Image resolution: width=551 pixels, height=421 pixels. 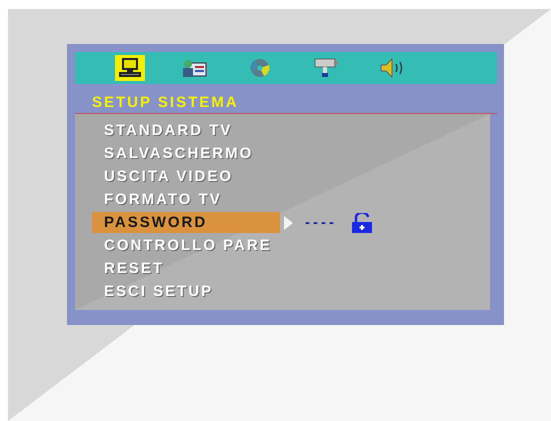 I want to click on menu-item: ESCI SETUP, so click(x=186, y=291).